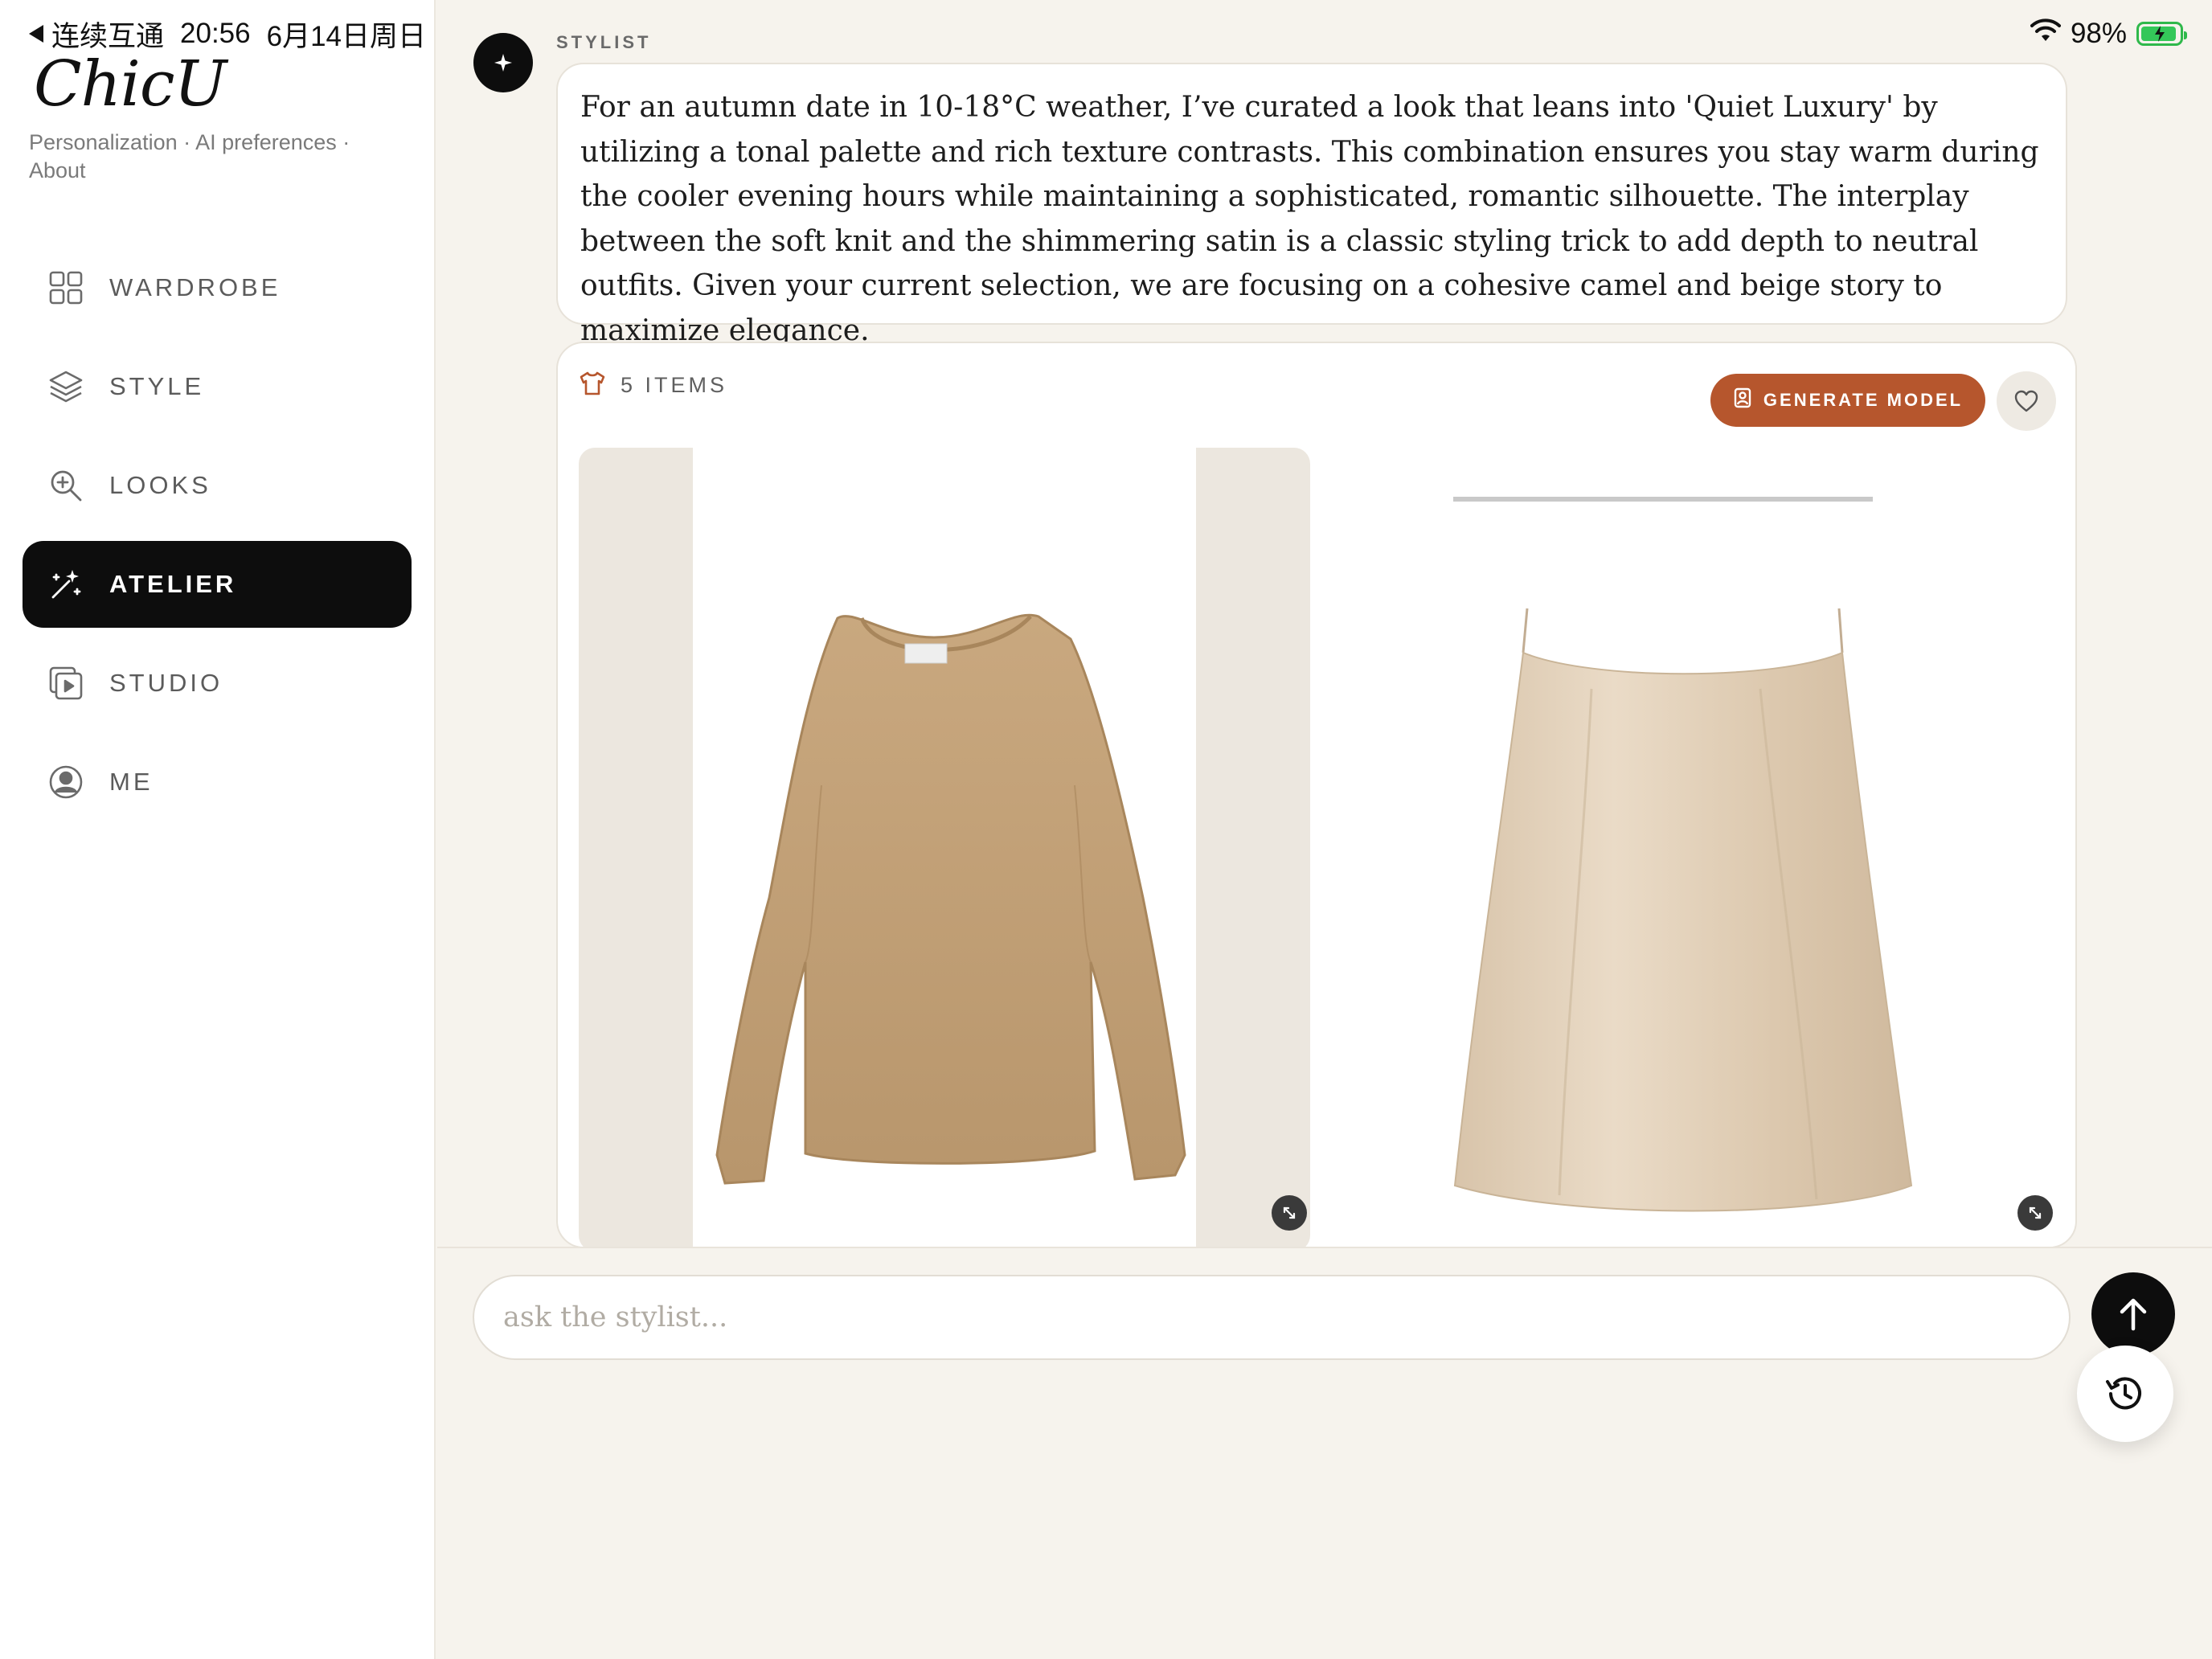 Image resolution: width=2212 pixels, height=1659 pixels. I want to click on status-bar-left: 连续互通 20:56 6月14日周日, so click(227, 33).